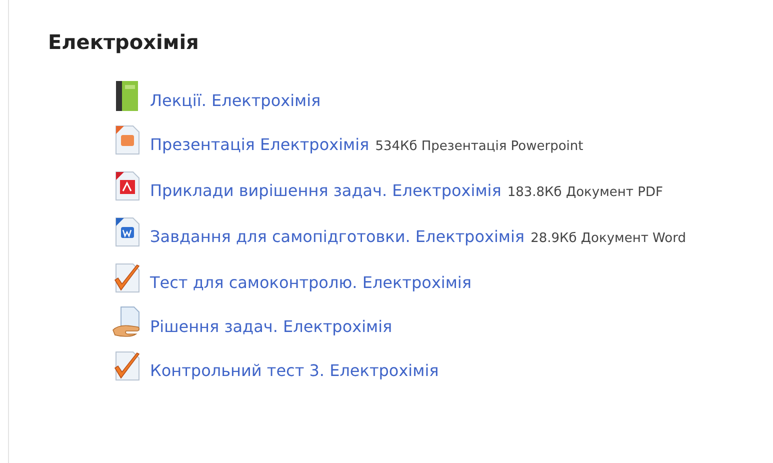  Describe the element at coordinates (271, 326) in the screenshot. I see `activity-link: Рішення задач. Електрохімія` at that location.